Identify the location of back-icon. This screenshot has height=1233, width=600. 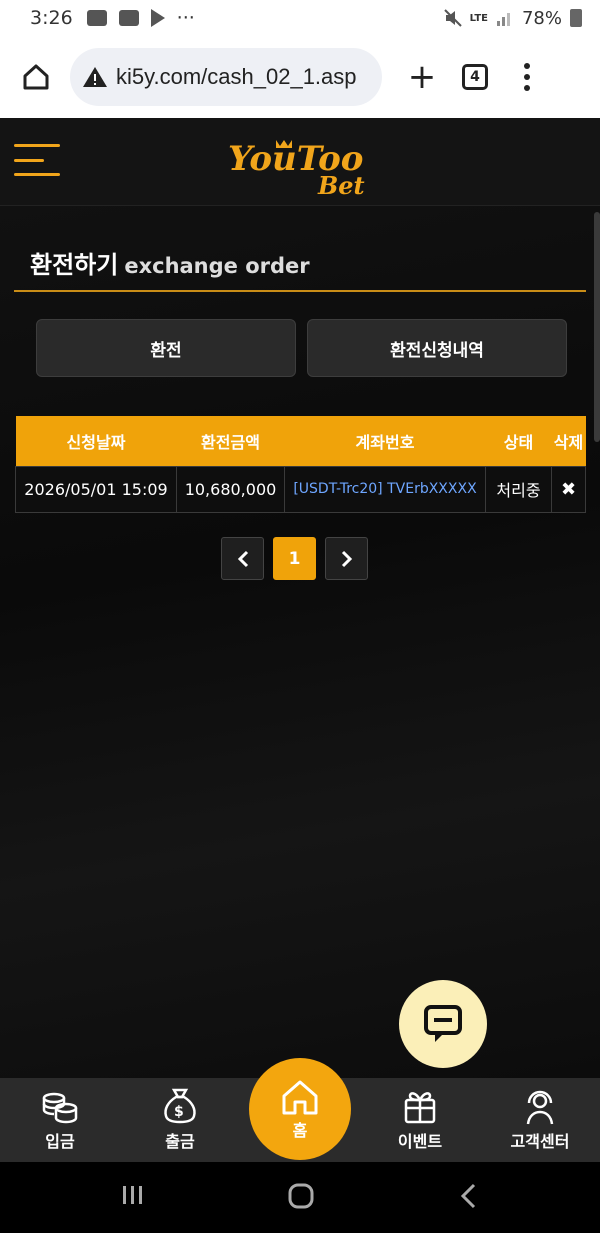
(469, 1196).